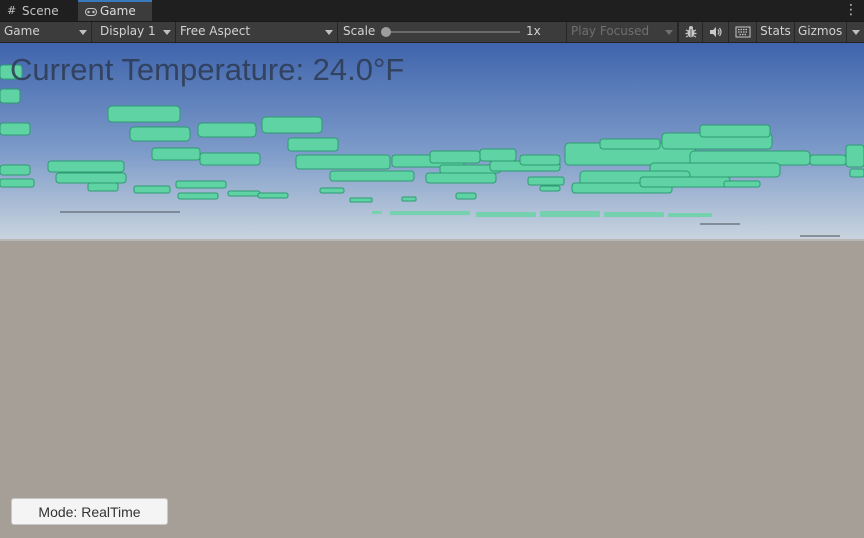  I want to click on tab-scene: # Scene, so click(38, 11).